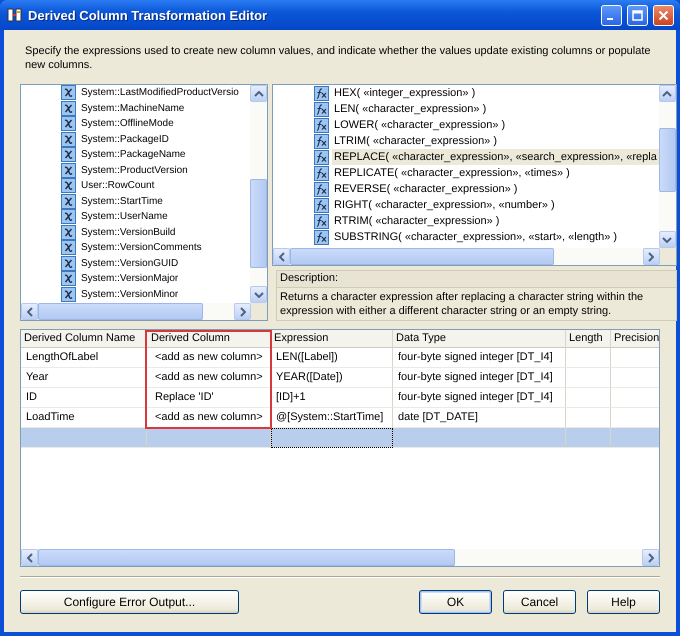 Image resolution: width=680 pixels, height=636 pixels. I want to click on table-cell: YEAR([Date]), so click(332, 378).